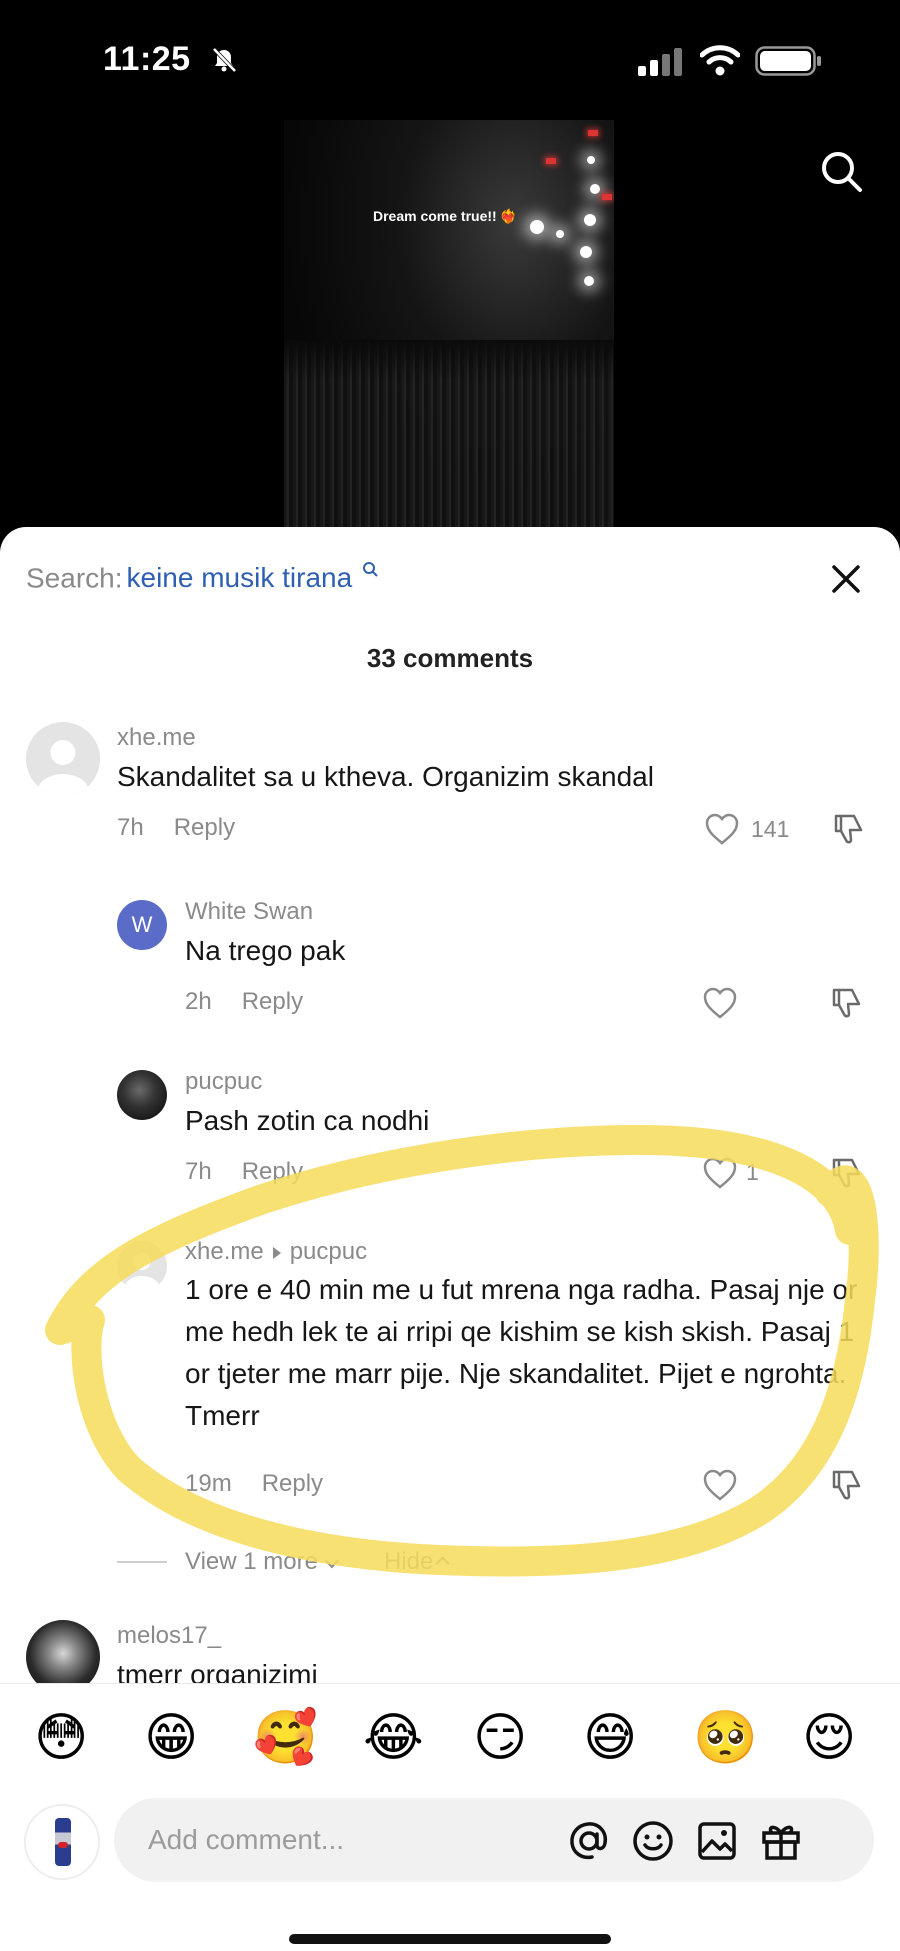 The height and width of the screenshot is (1951, 900). I want to click on bell-muted-icon, so click(224, 60).